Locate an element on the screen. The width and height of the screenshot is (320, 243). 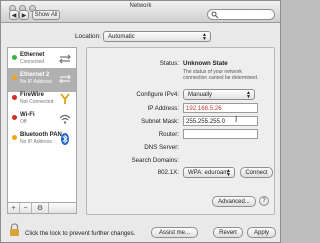
lock-icon is located at coordinates (14, 230).